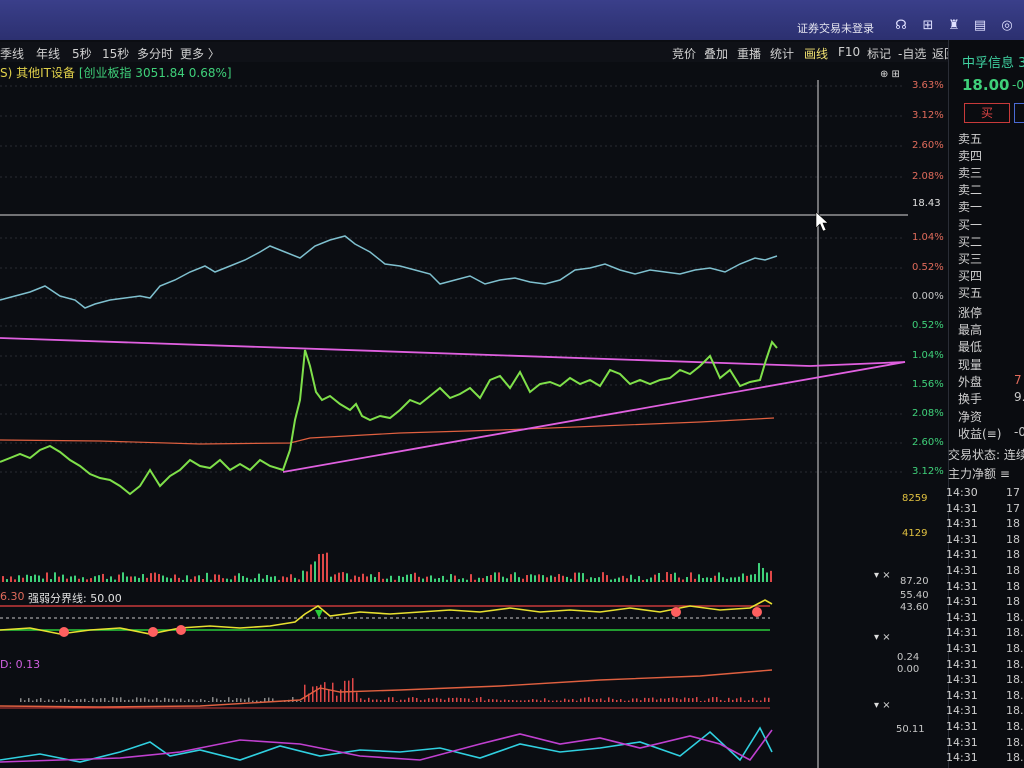 The width and height of the screenshot is (1024, 768). Describe the element at coordinates (1019, 113) in the screenshot. I see `sell-button` at that location.